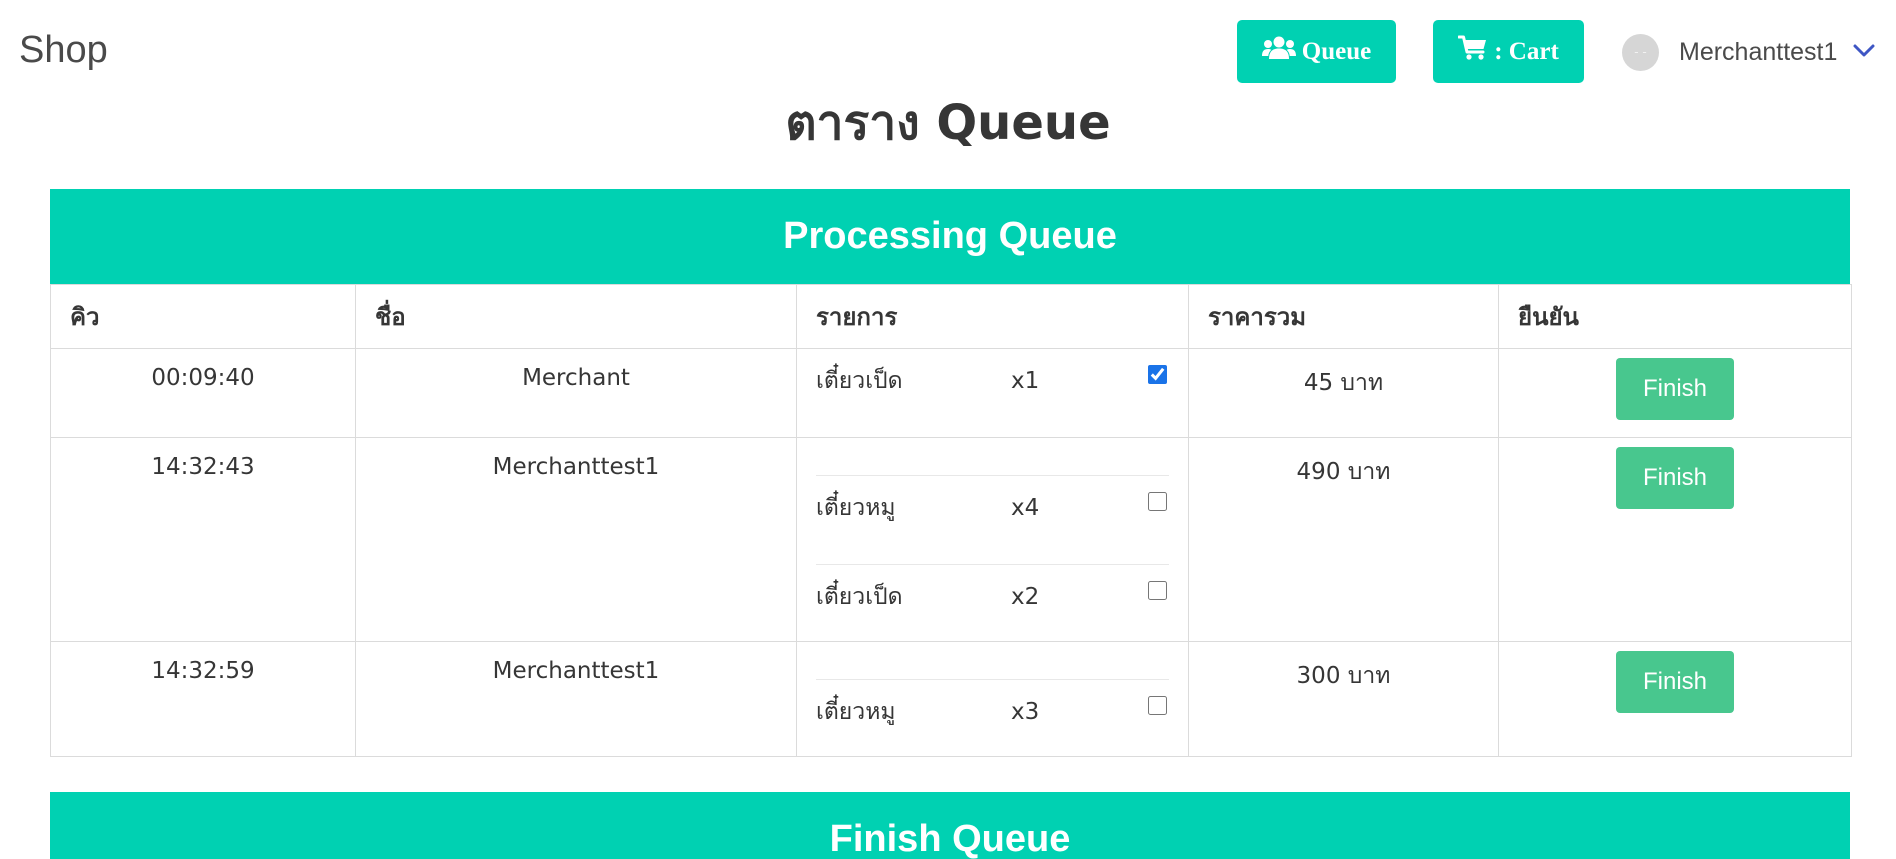  I want to click on column-header-confirm: ยืนยัน, so click(1675, 316).